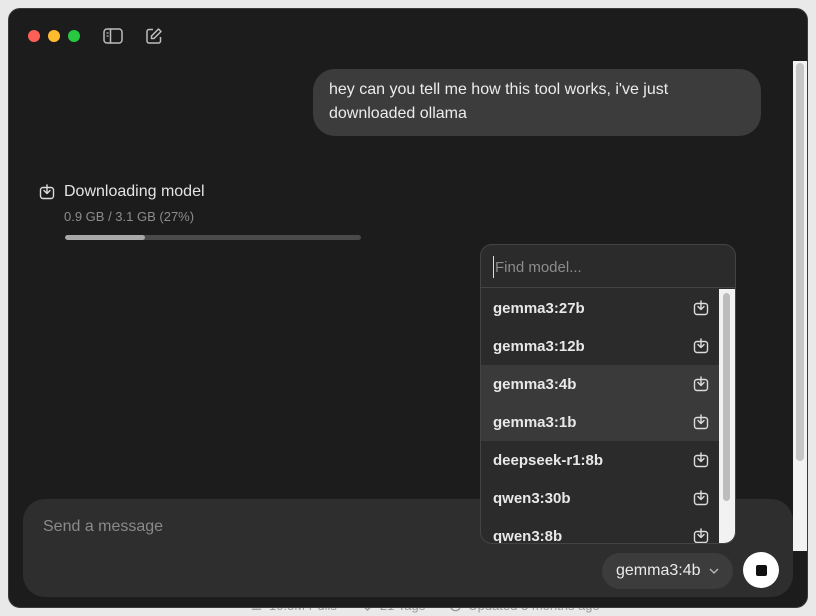 This screenshot has width=816, height=616. I want to click on download-progress-bar, so click(213, 237).